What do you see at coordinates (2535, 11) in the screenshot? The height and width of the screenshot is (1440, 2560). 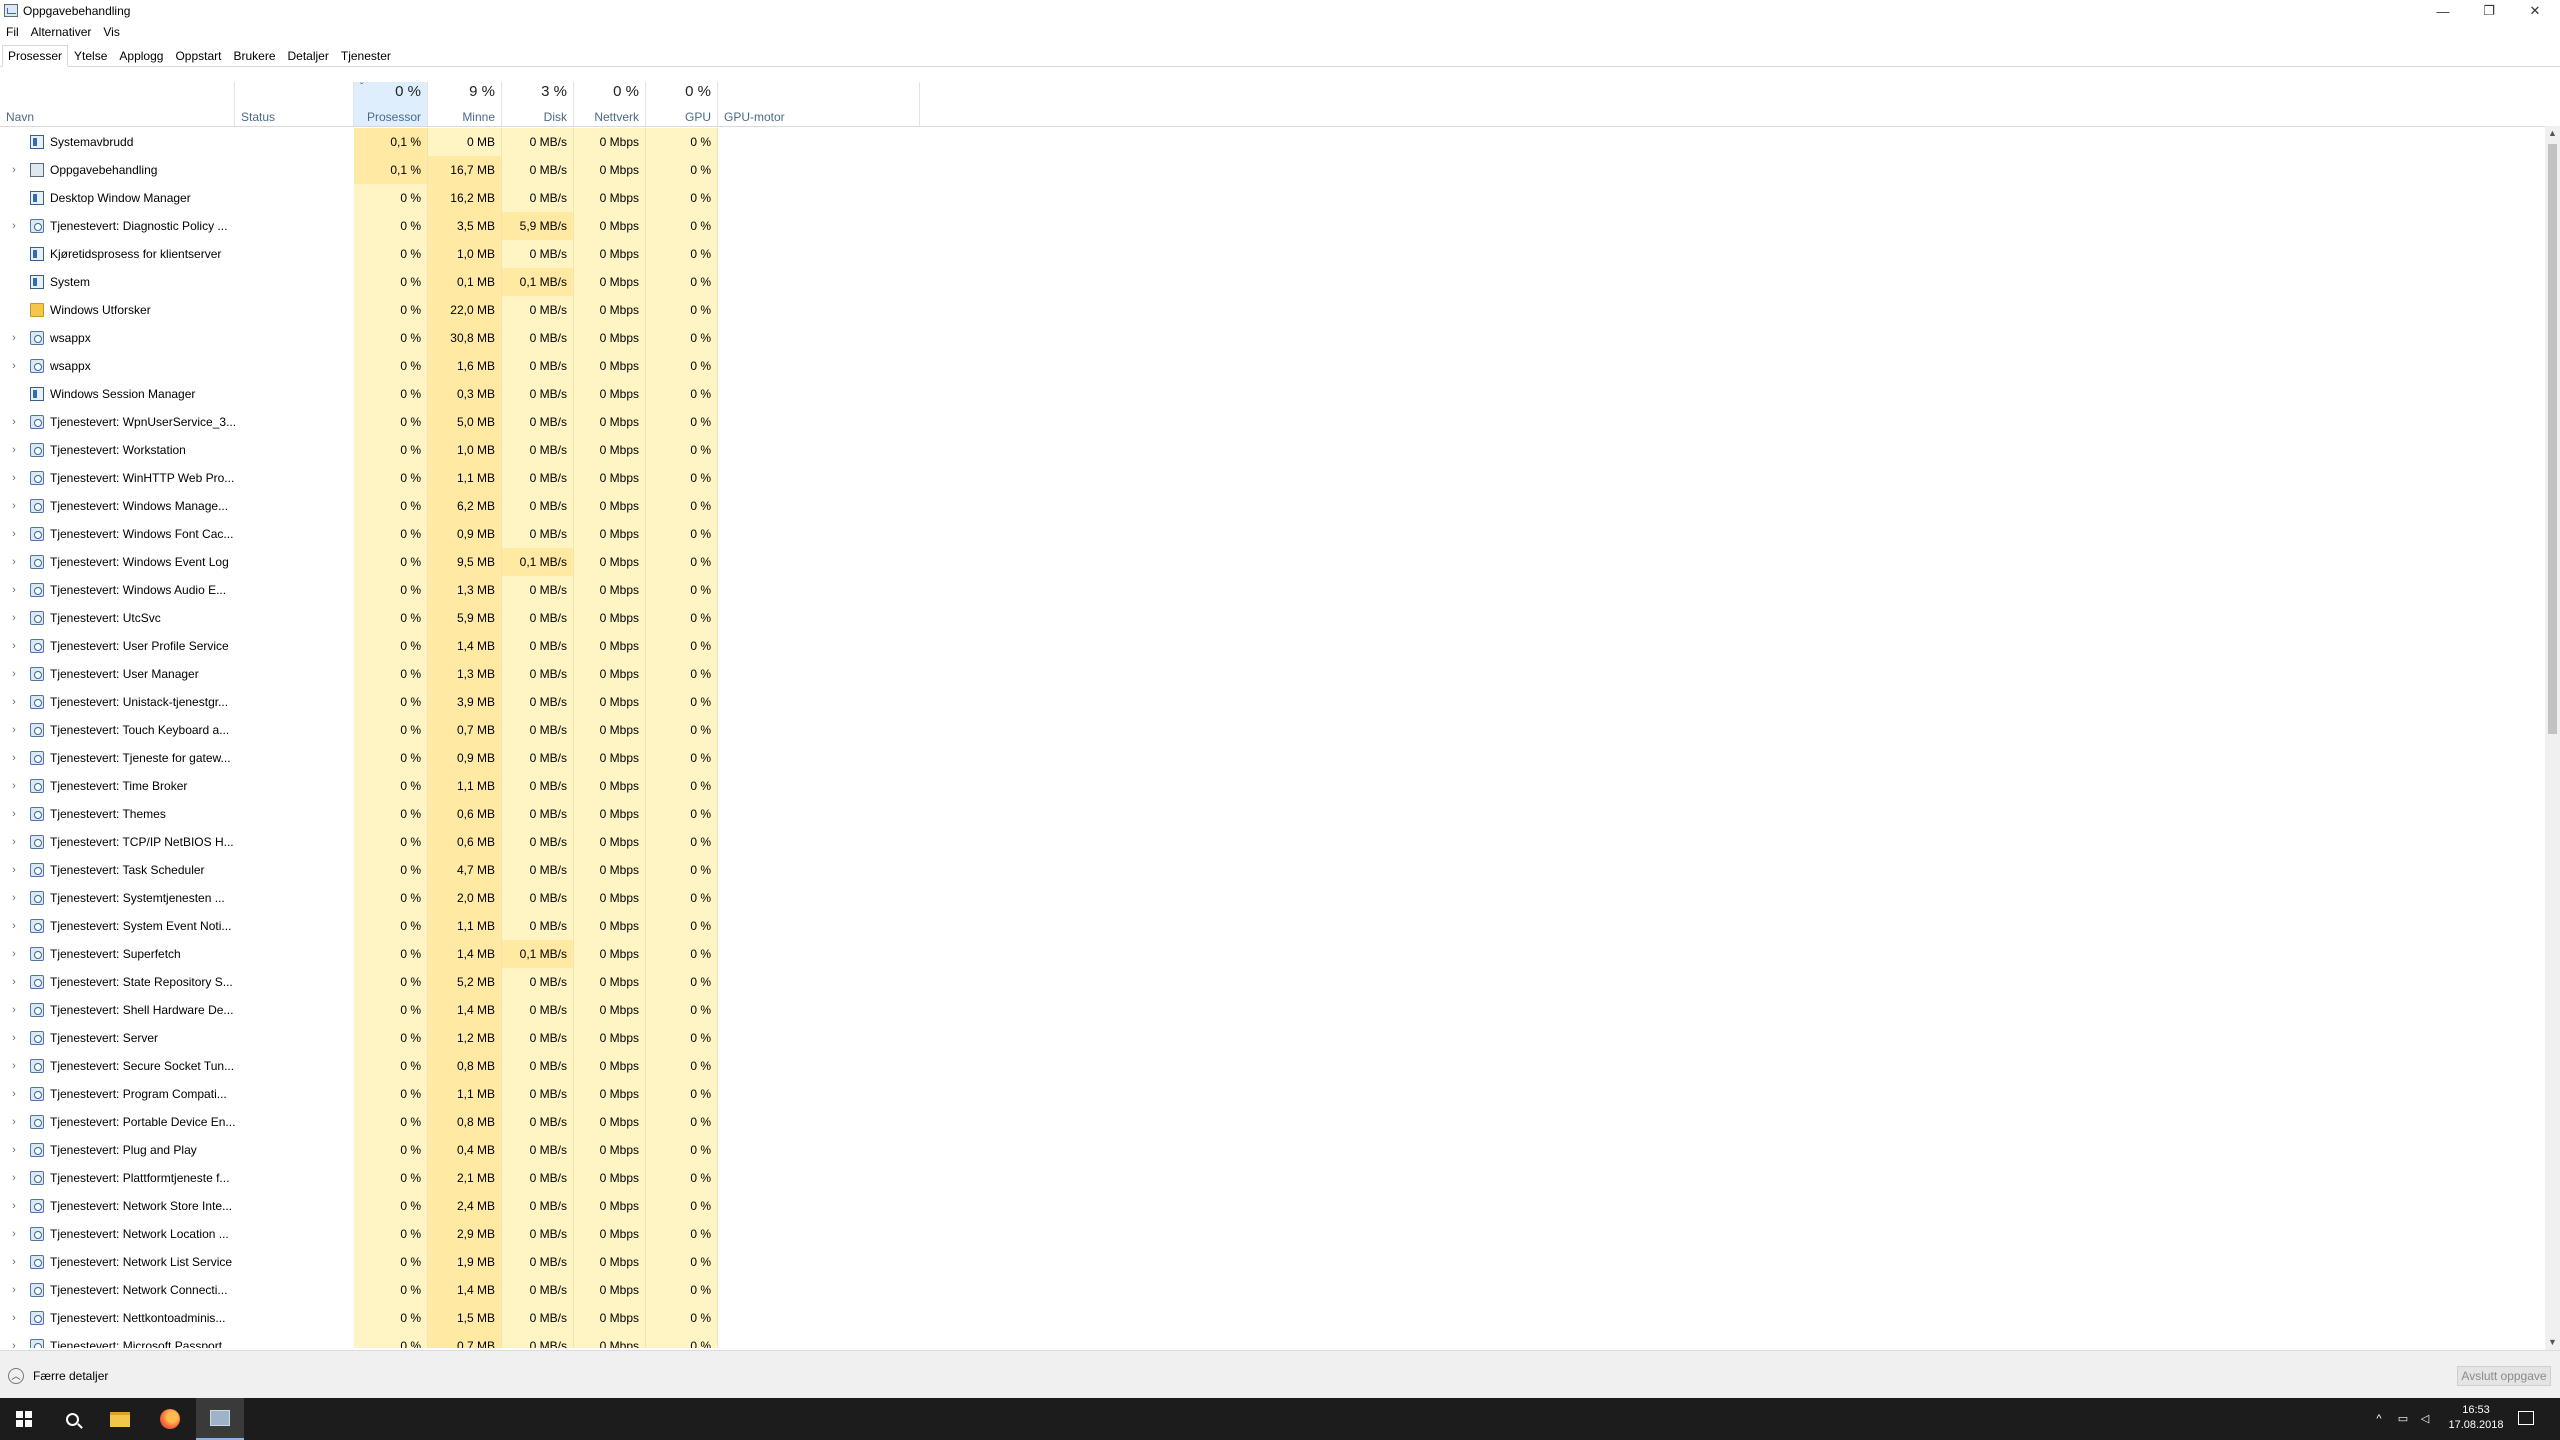 I see `close-button: ✕` at bounding box center [2535, 11].